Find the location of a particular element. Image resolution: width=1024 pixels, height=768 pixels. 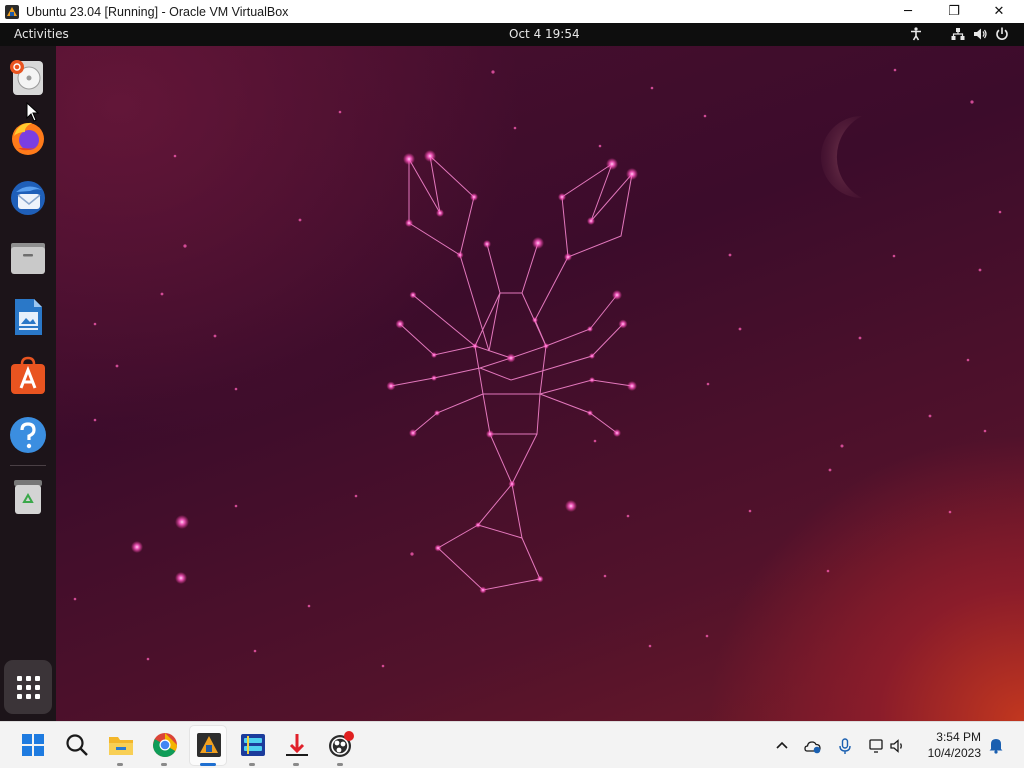

microphone-icon is located at coordinates (845, 746).